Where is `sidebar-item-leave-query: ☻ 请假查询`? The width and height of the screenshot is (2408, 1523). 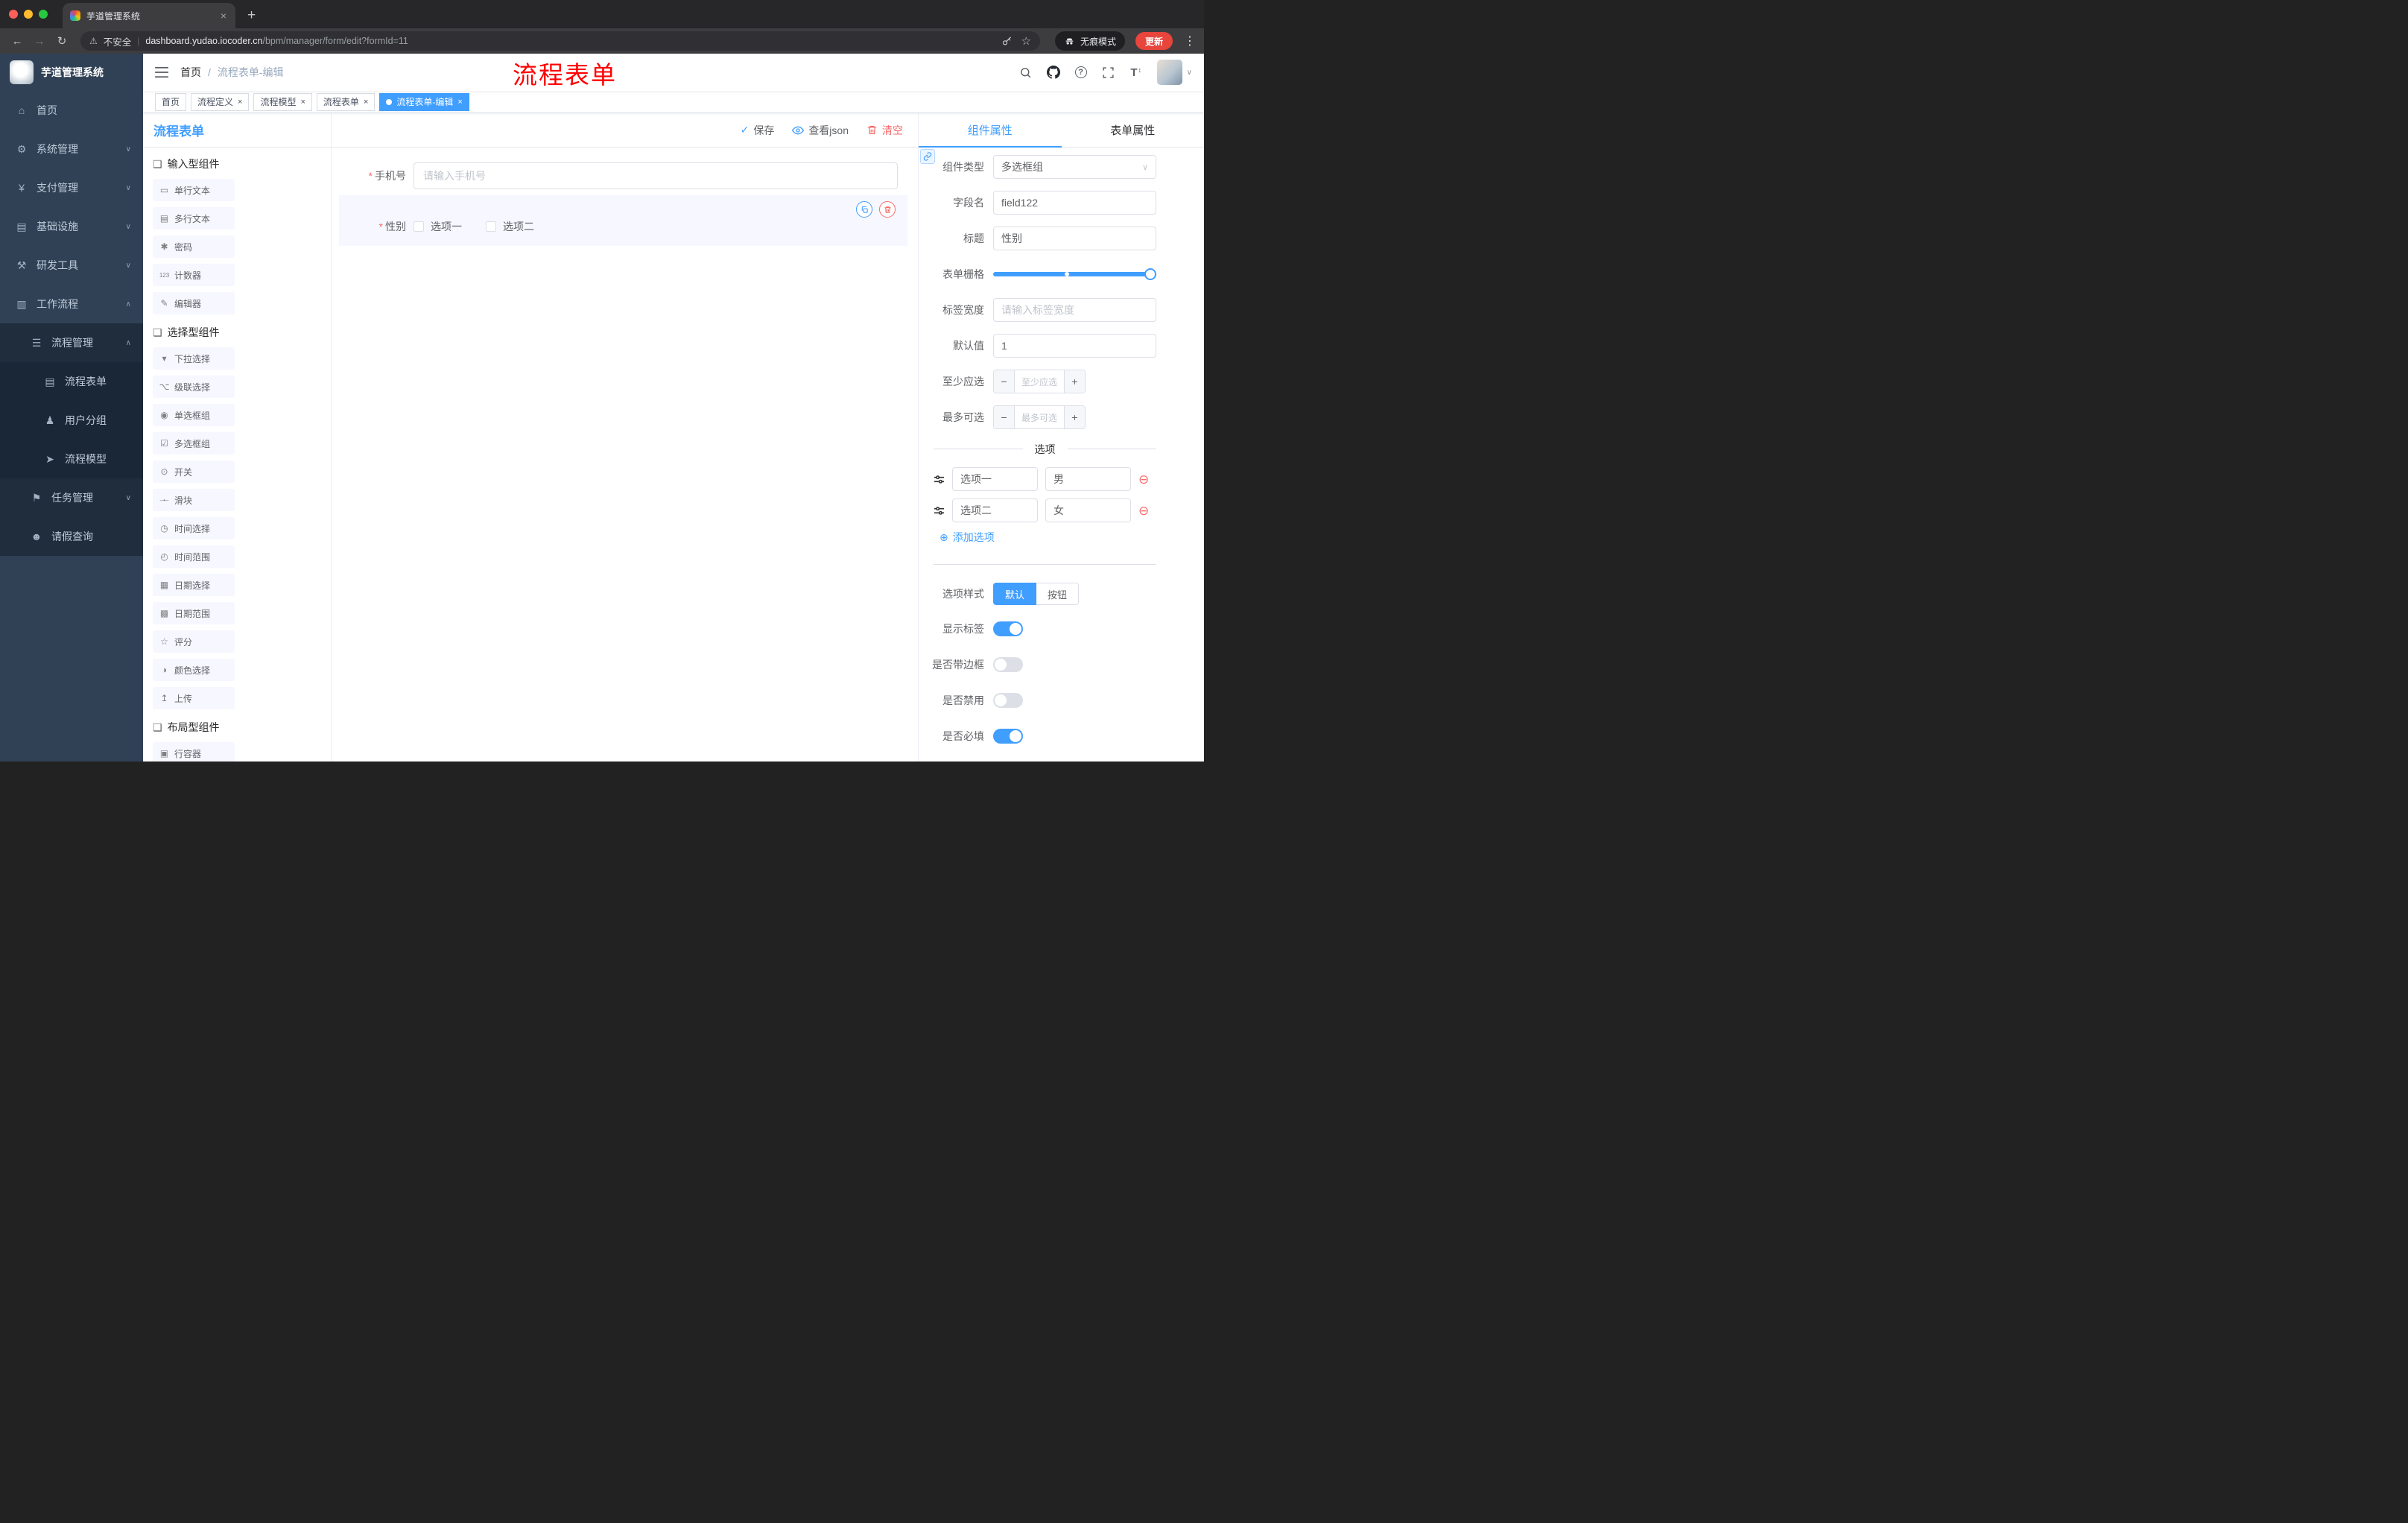 sidebar-item-leave-query: ☻ 请假查询 is located at coordinates (71, 536).